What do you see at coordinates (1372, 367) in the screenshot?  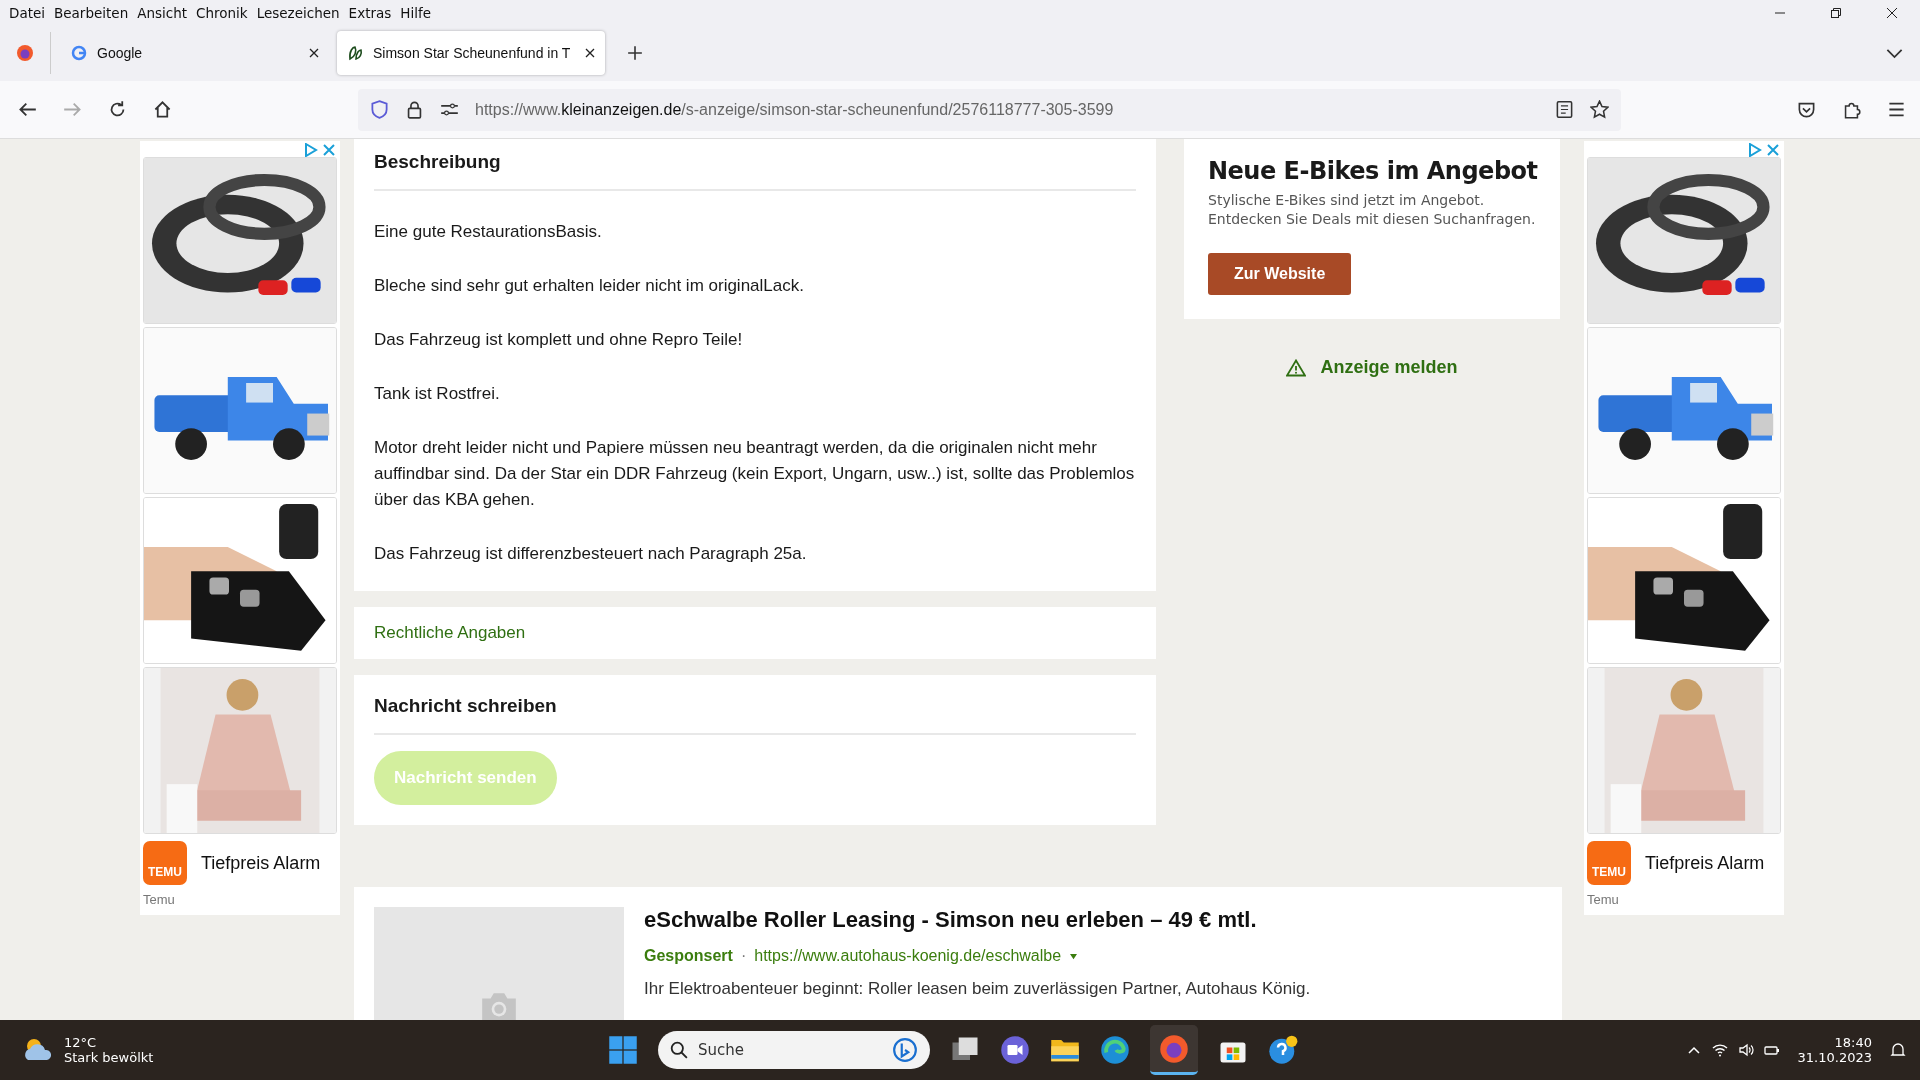 I see `report-ad-link: Anzeige melden` at bounding box center [1372, 367].